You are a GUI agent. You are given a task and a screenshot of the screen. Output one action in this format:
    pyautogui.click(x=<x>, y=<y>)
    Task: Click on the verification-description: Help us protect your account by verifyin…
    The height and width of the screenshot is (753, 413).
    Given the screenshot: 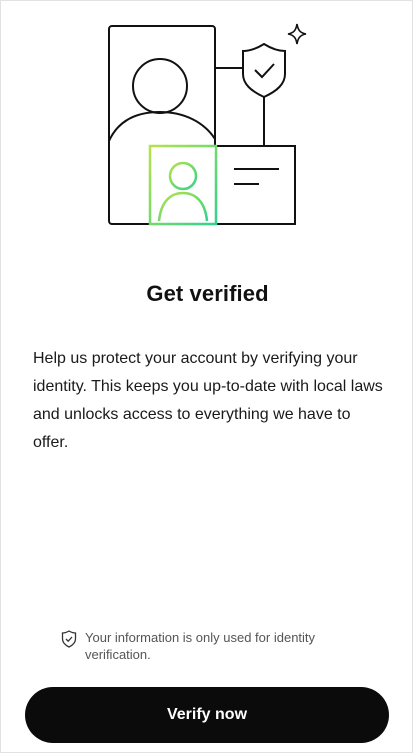 What is the action you would take?
    pyautogui.click(x=208, y=400)
    